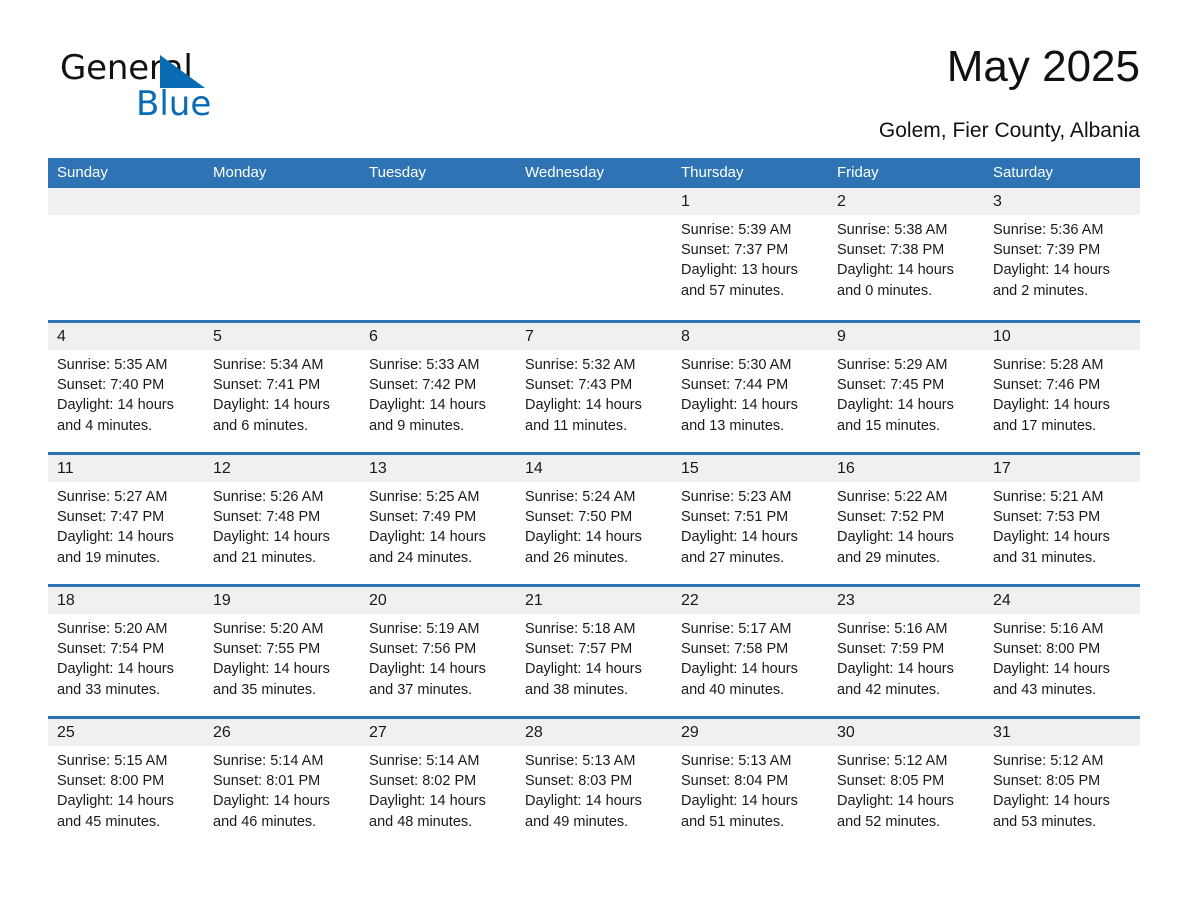 The image size is (1188, 918). What do you see at coordinates (906, 468) in the screenshot?
I see `day-number: 16` at bounding box center [906, 468].